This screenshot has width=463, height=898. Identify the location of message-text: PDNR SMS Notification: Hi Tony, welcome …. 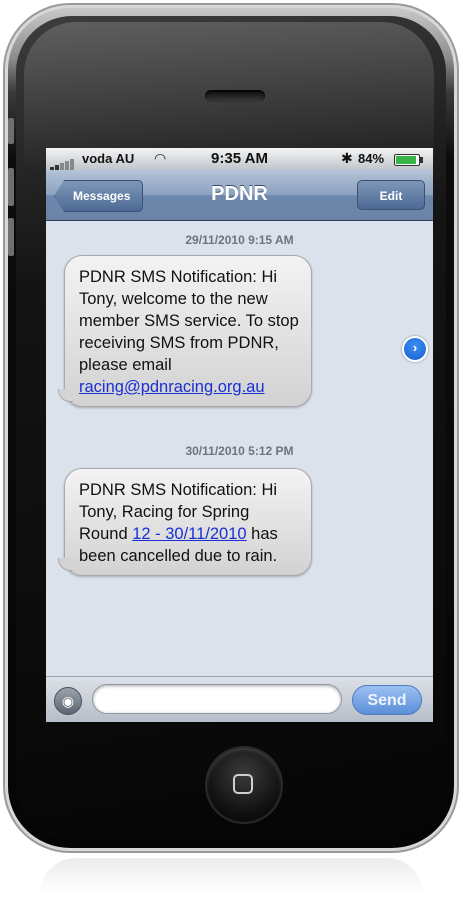
(189, 321).